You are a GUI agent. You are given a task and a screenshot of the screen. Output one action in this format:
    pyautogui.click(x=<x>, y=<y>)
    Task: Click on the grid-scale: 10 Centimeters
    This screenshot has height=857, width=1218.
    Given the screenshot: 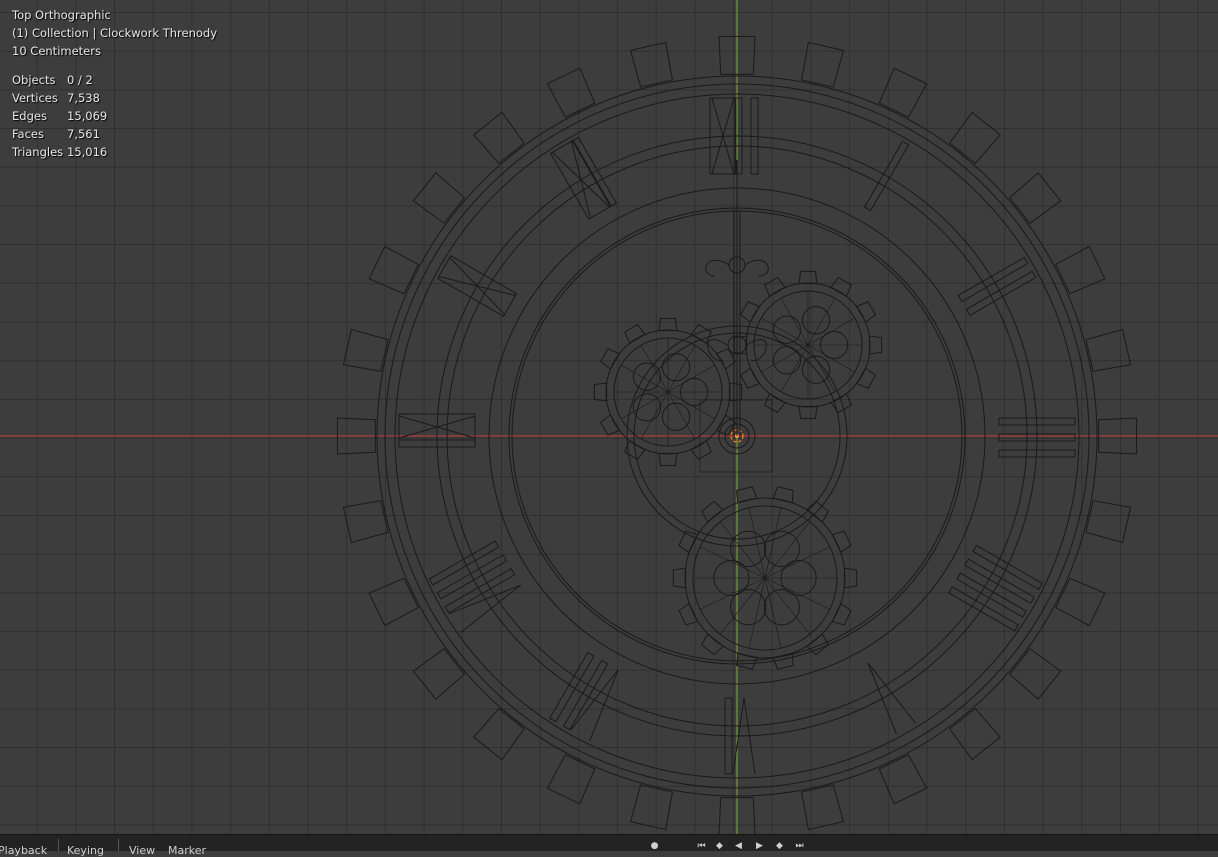 What is the action you would take?
    pyautogui.click(x=56, y=51)
    